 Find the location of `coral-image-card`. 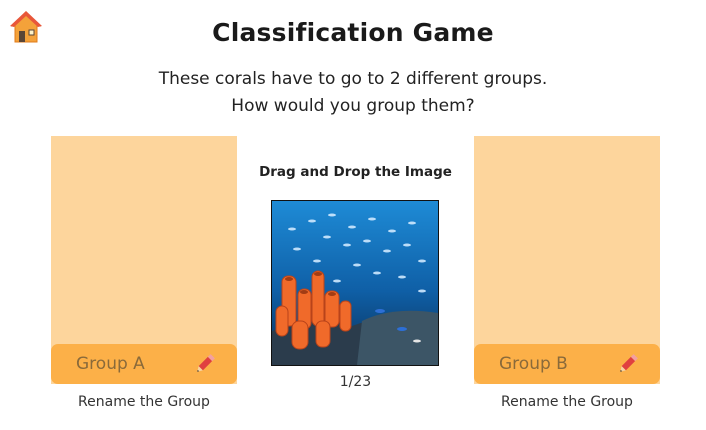

coral-image-card is located at coordinates (355, 283).